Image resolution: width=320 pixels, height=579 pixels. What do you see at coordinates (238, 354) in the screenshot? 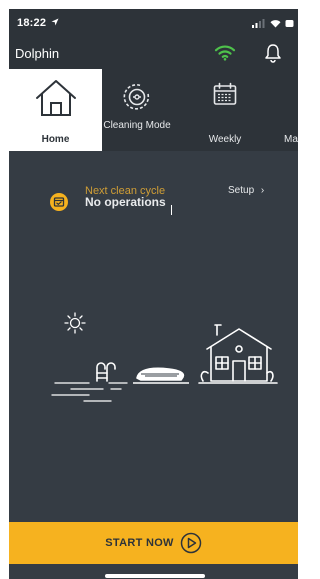
I see `house-illustration-icon` at bounding box center [238, 354].